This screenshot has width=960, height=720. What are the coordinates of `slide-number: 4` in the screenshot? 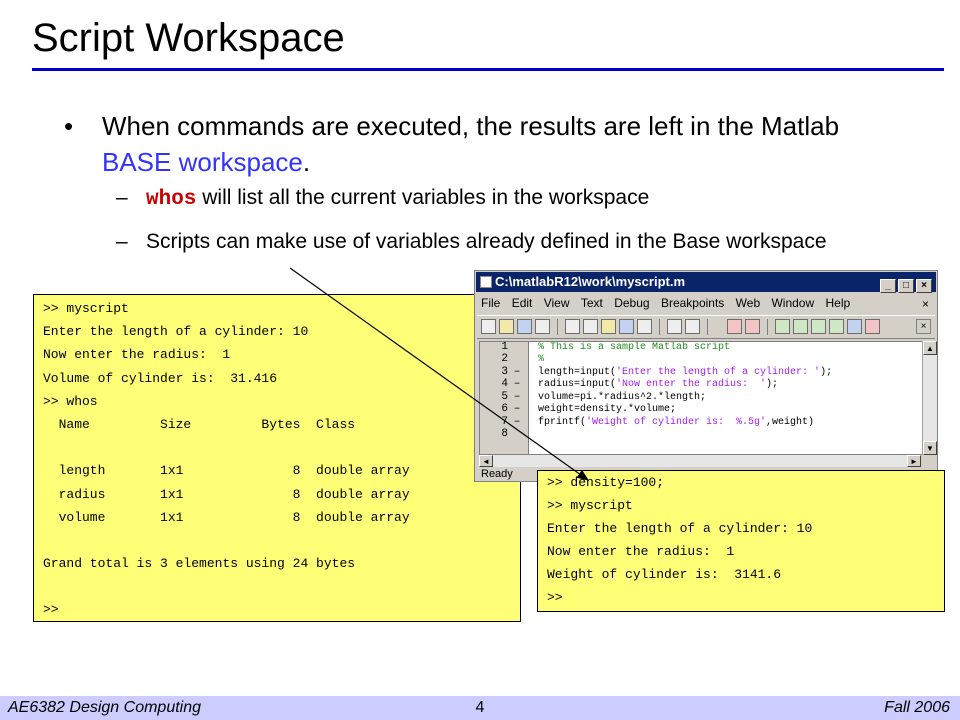 It's located at (480, 707).